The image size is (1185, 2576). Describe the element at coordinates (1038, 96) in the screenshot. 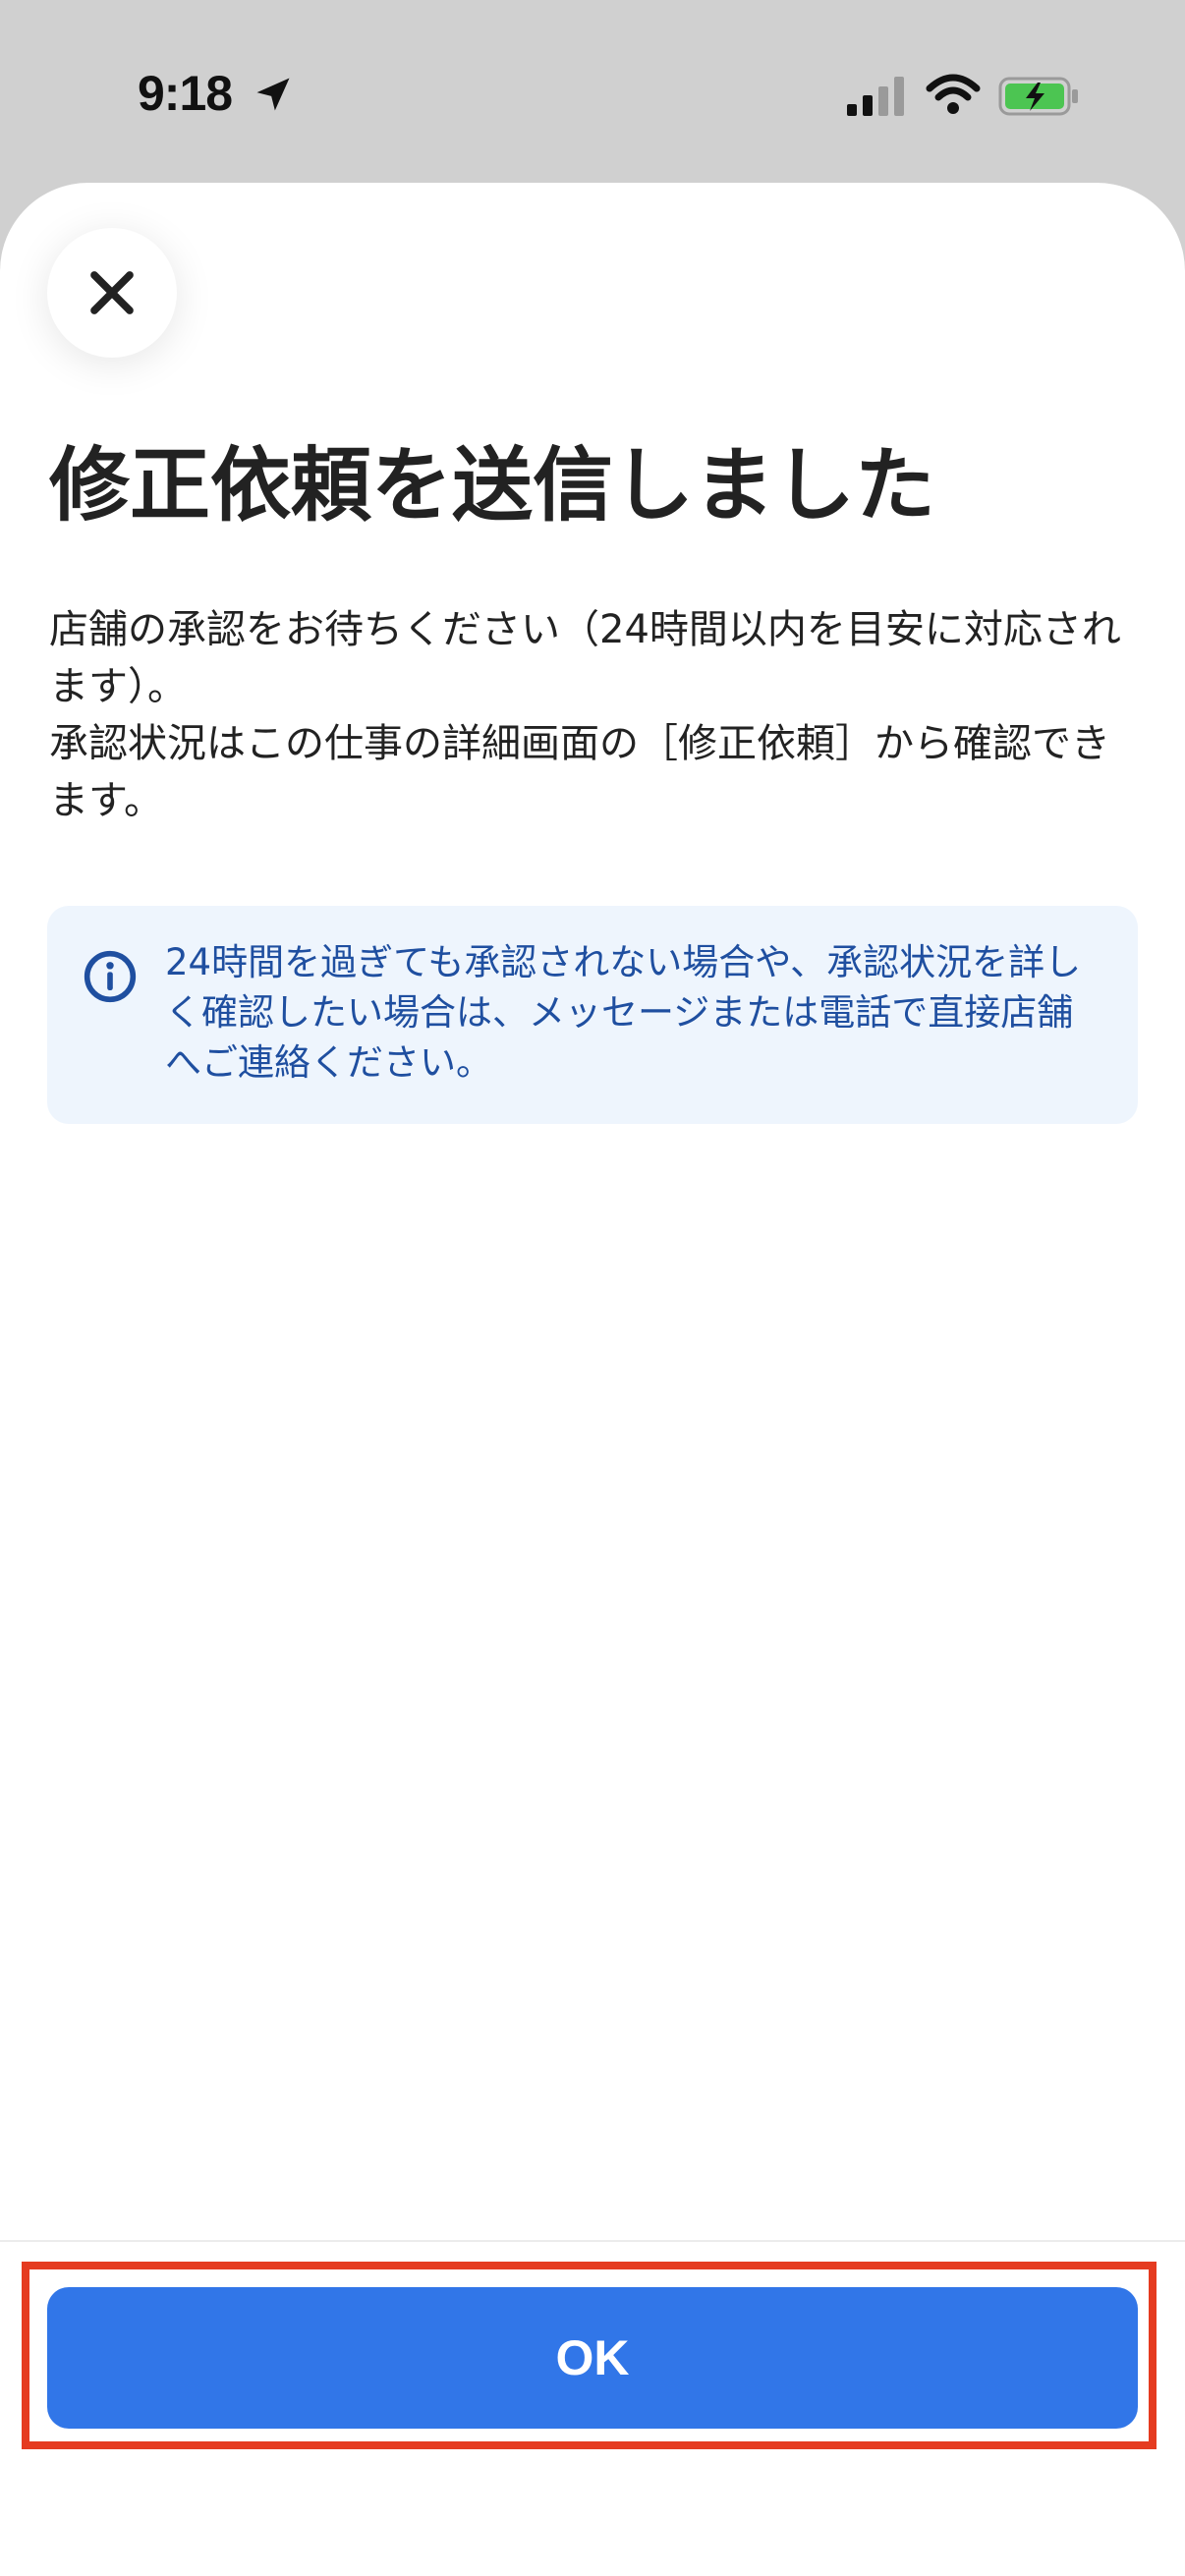

I see `battery-charging-icon` at that location.